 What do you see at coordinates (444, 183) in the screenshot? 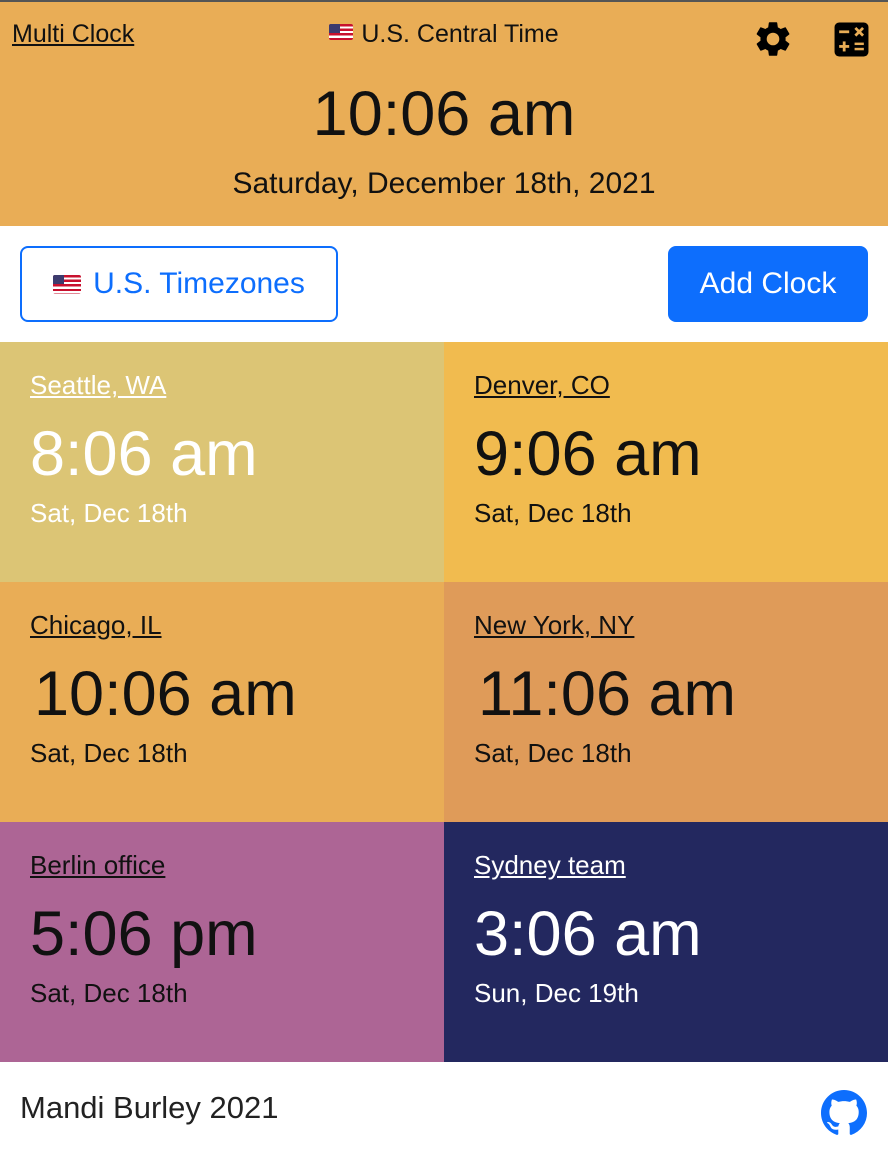
I see `main-date: Saturday, December 18th, 2021` at bounding box center [444, 183].